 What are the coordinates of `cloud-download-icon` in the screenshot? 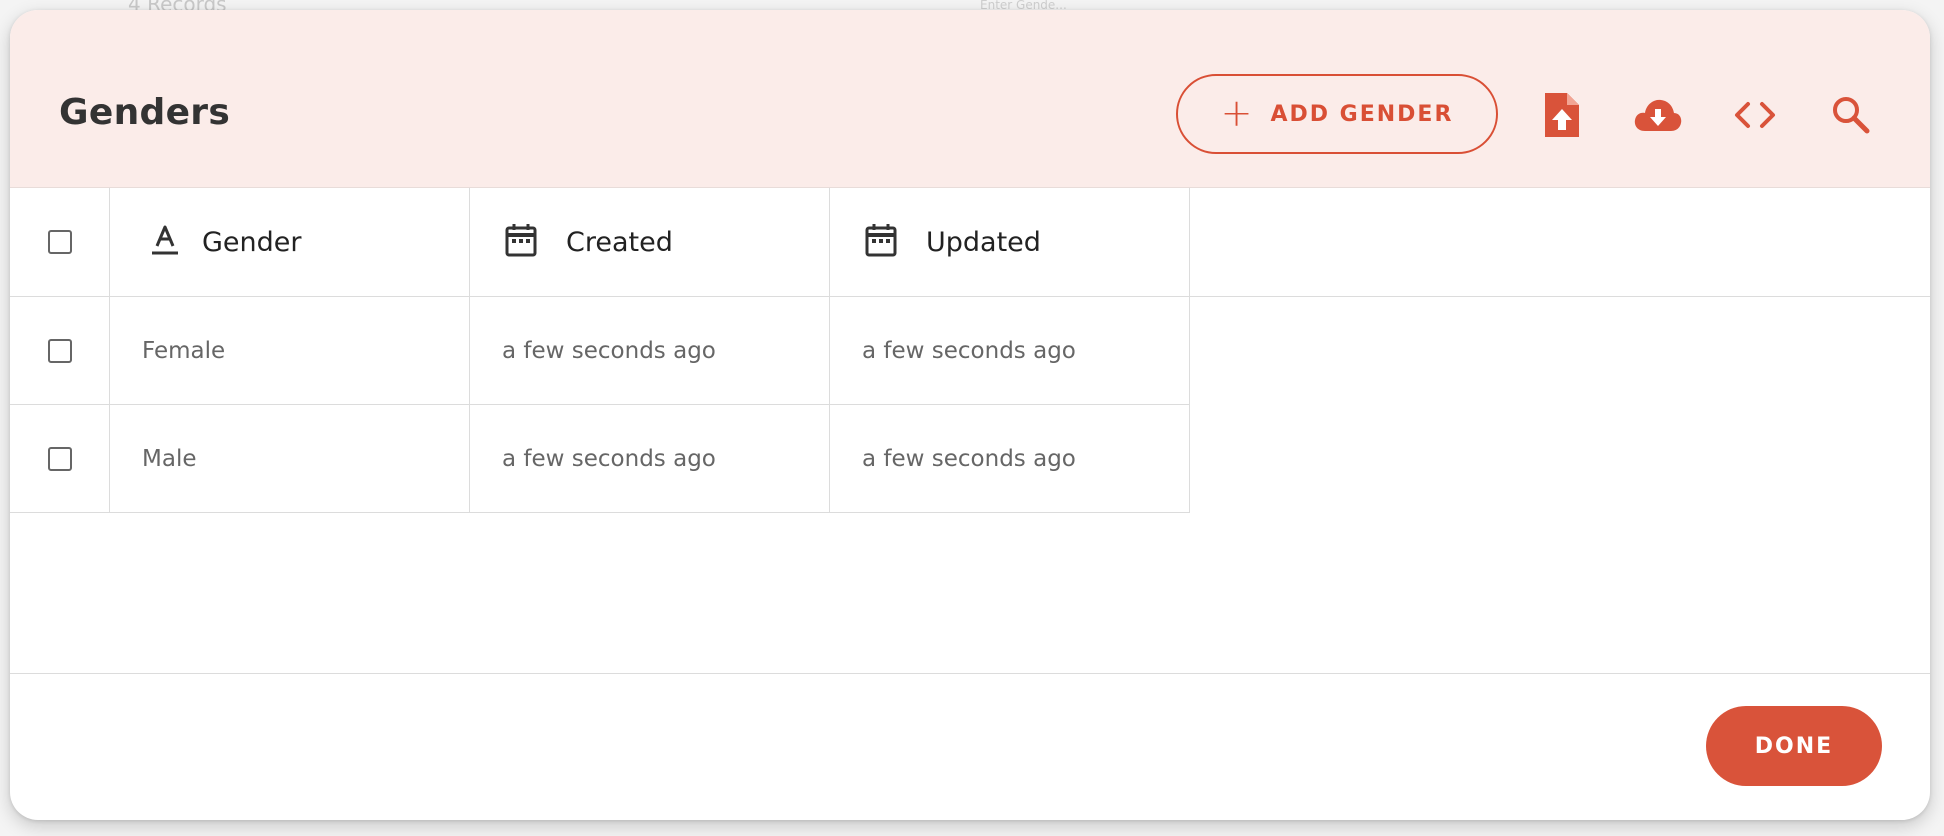 It's located at (1658, 115).